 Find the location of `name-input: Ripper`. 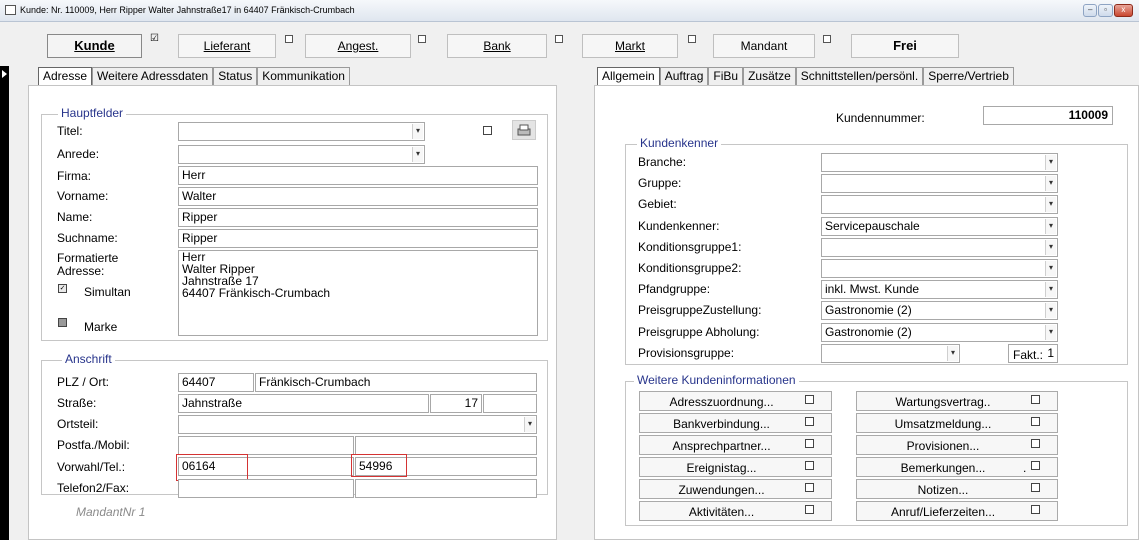

name-input: Ripper is located at coordinates (358, 217).